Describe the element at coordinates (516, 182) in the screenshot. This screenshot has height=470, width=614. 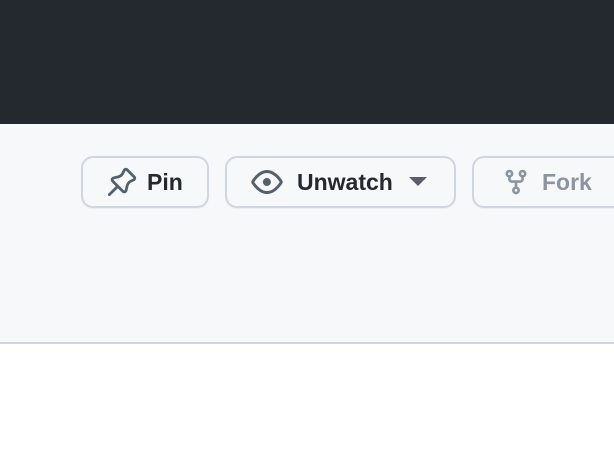
I see `repo-forked-icon` at that location.